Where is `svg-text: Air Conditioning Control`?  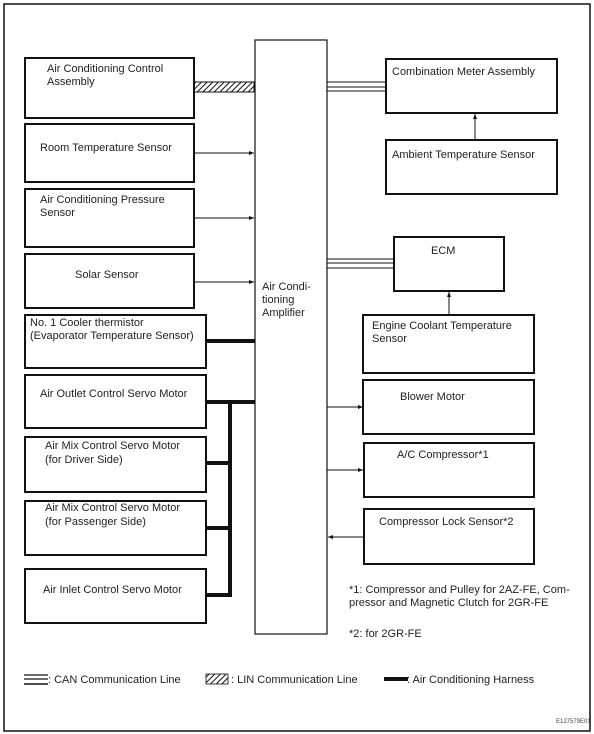
svg-text: Air Conditioning Control is located at coordinates (105, 69).